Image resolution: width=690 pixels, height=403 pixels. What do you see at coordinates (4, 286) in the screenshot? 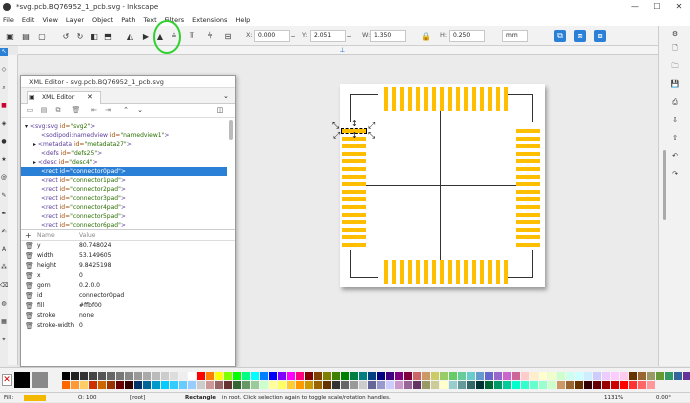
I see `eraser-tool-icon: ⌫` at bounding box center [4, 286].